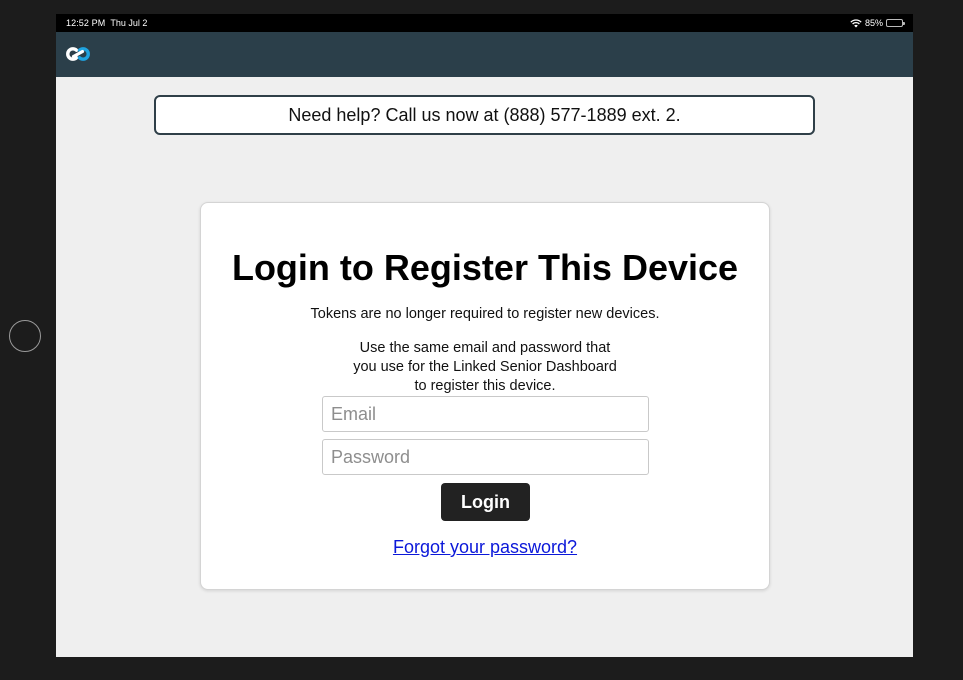 The image size is (963, 680). Describe the element at coordinates (895, 23) in the screenshot. I see `battery-icon` at that location.